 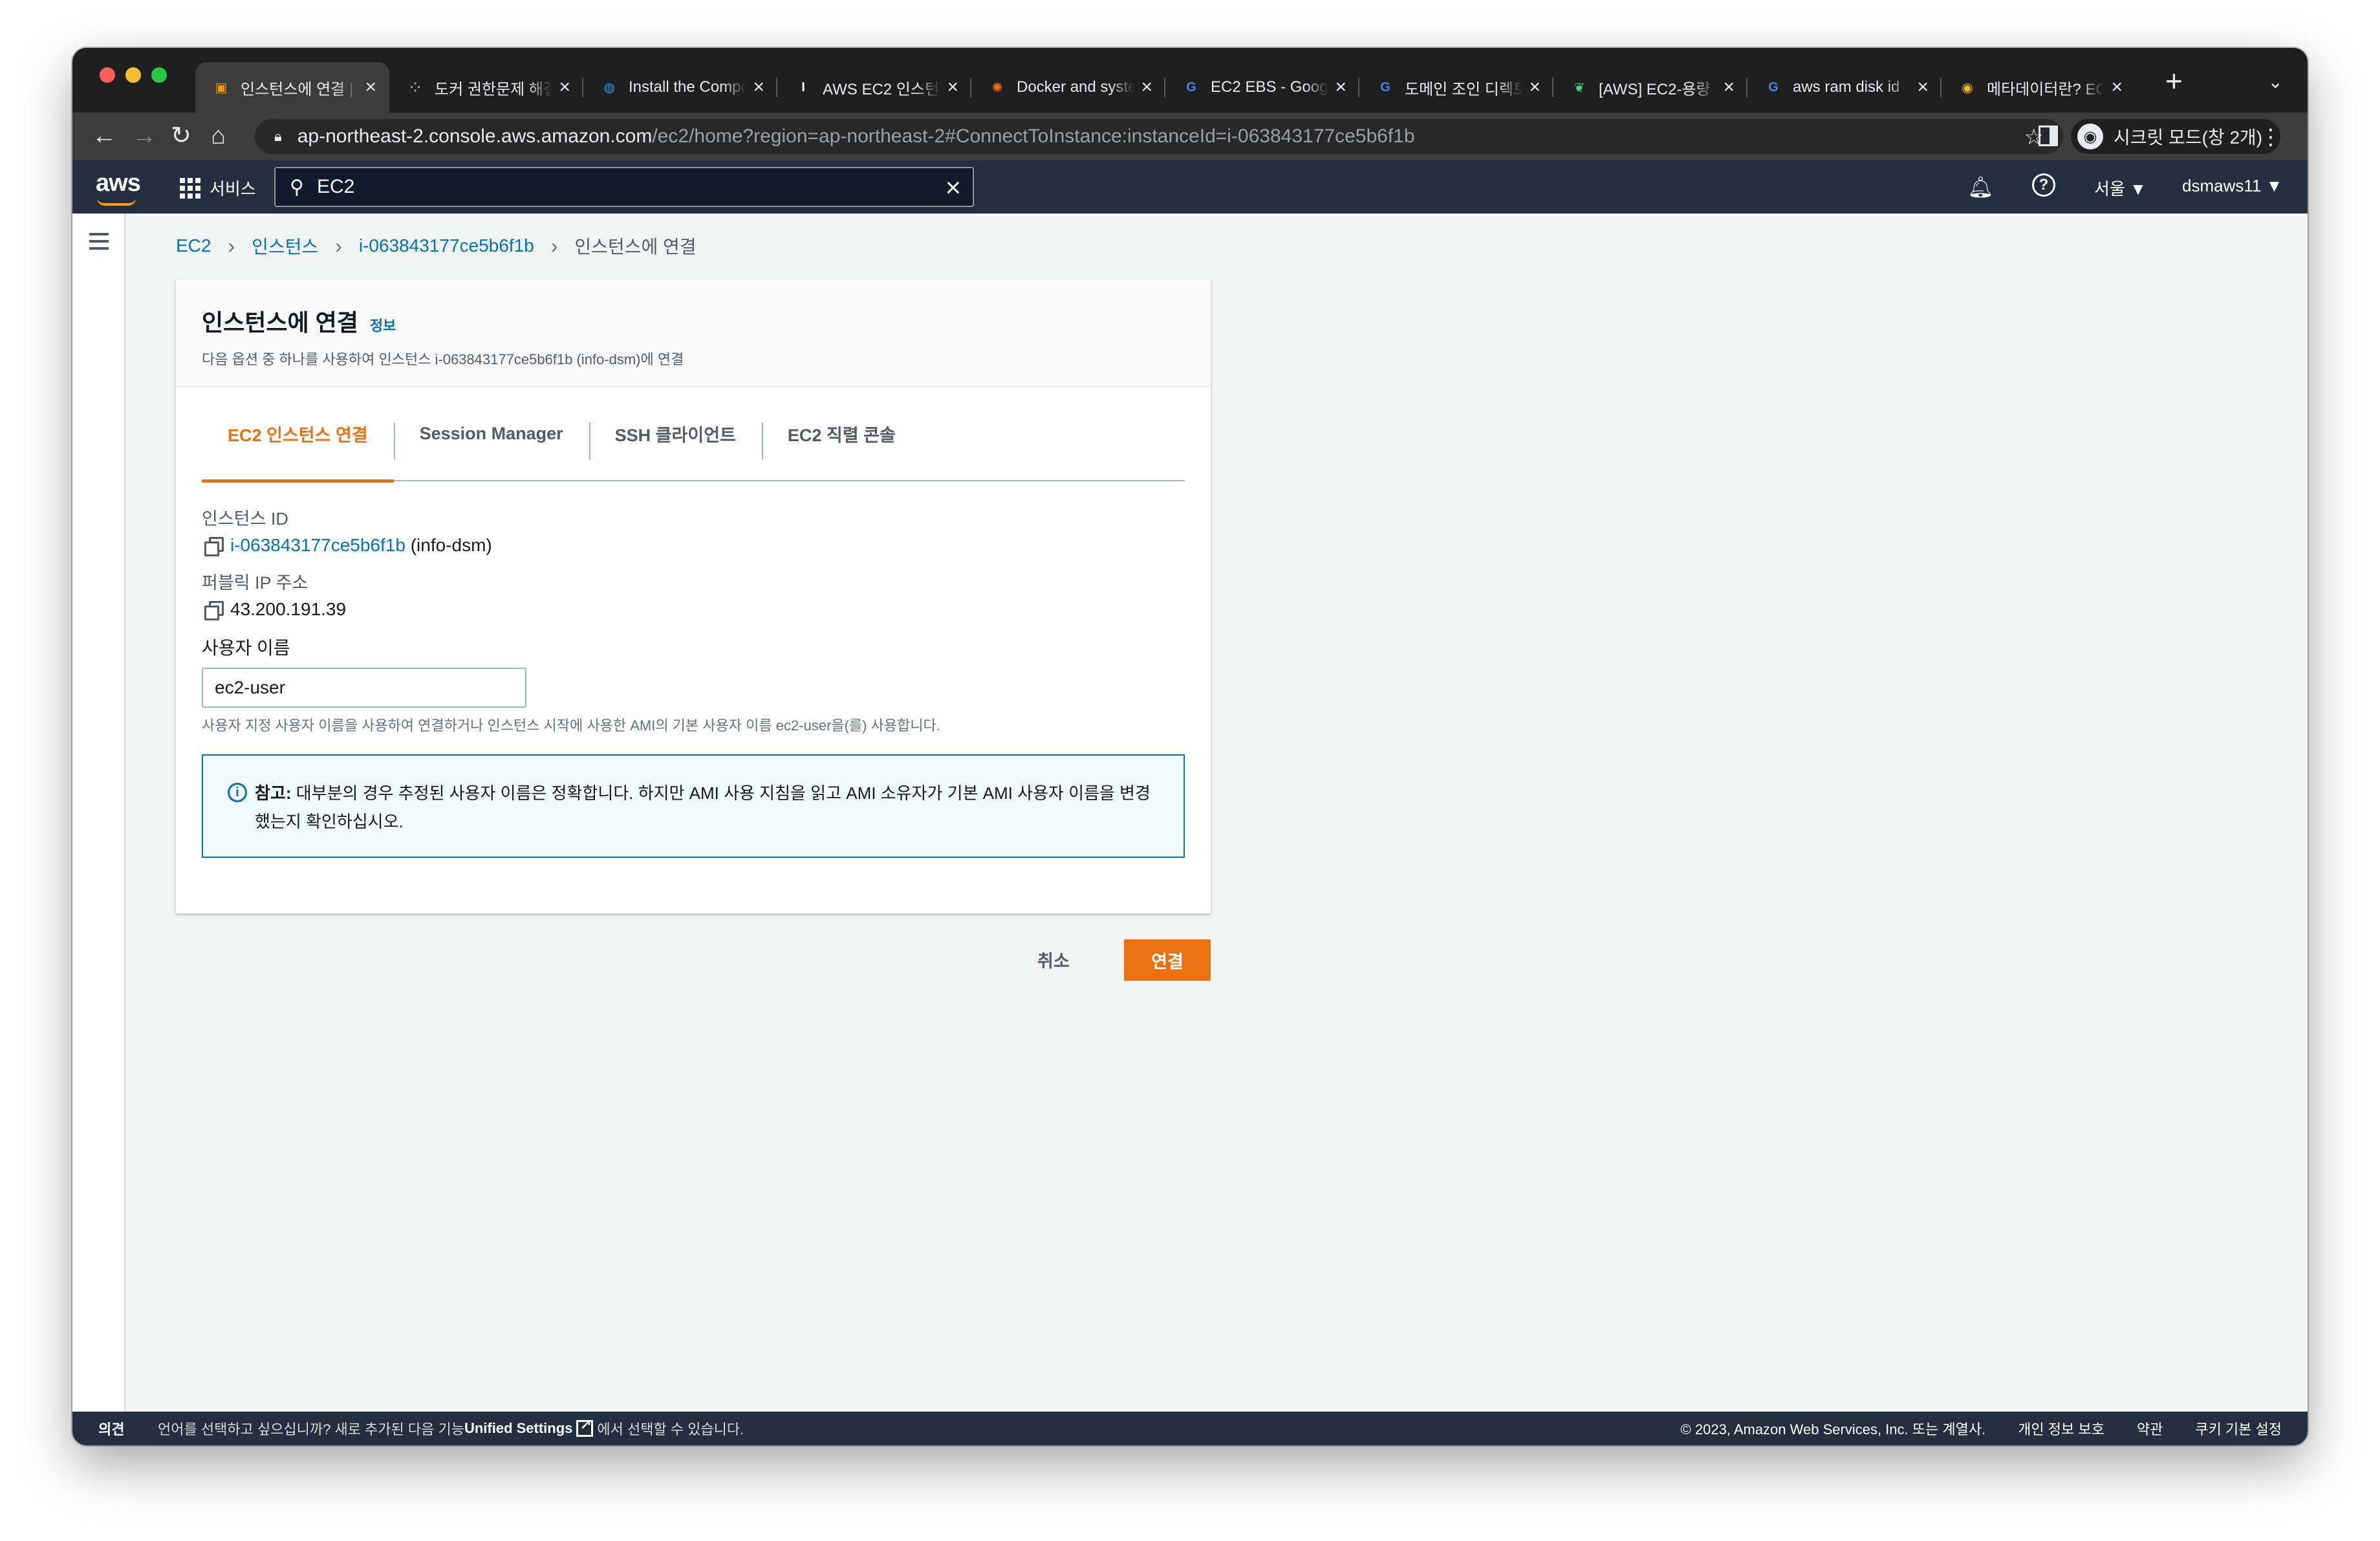 What do you see at coordinates (111, 1428) in the screenshot?
I see `feedback-link: 의견` at bounding box center [111, 1428].